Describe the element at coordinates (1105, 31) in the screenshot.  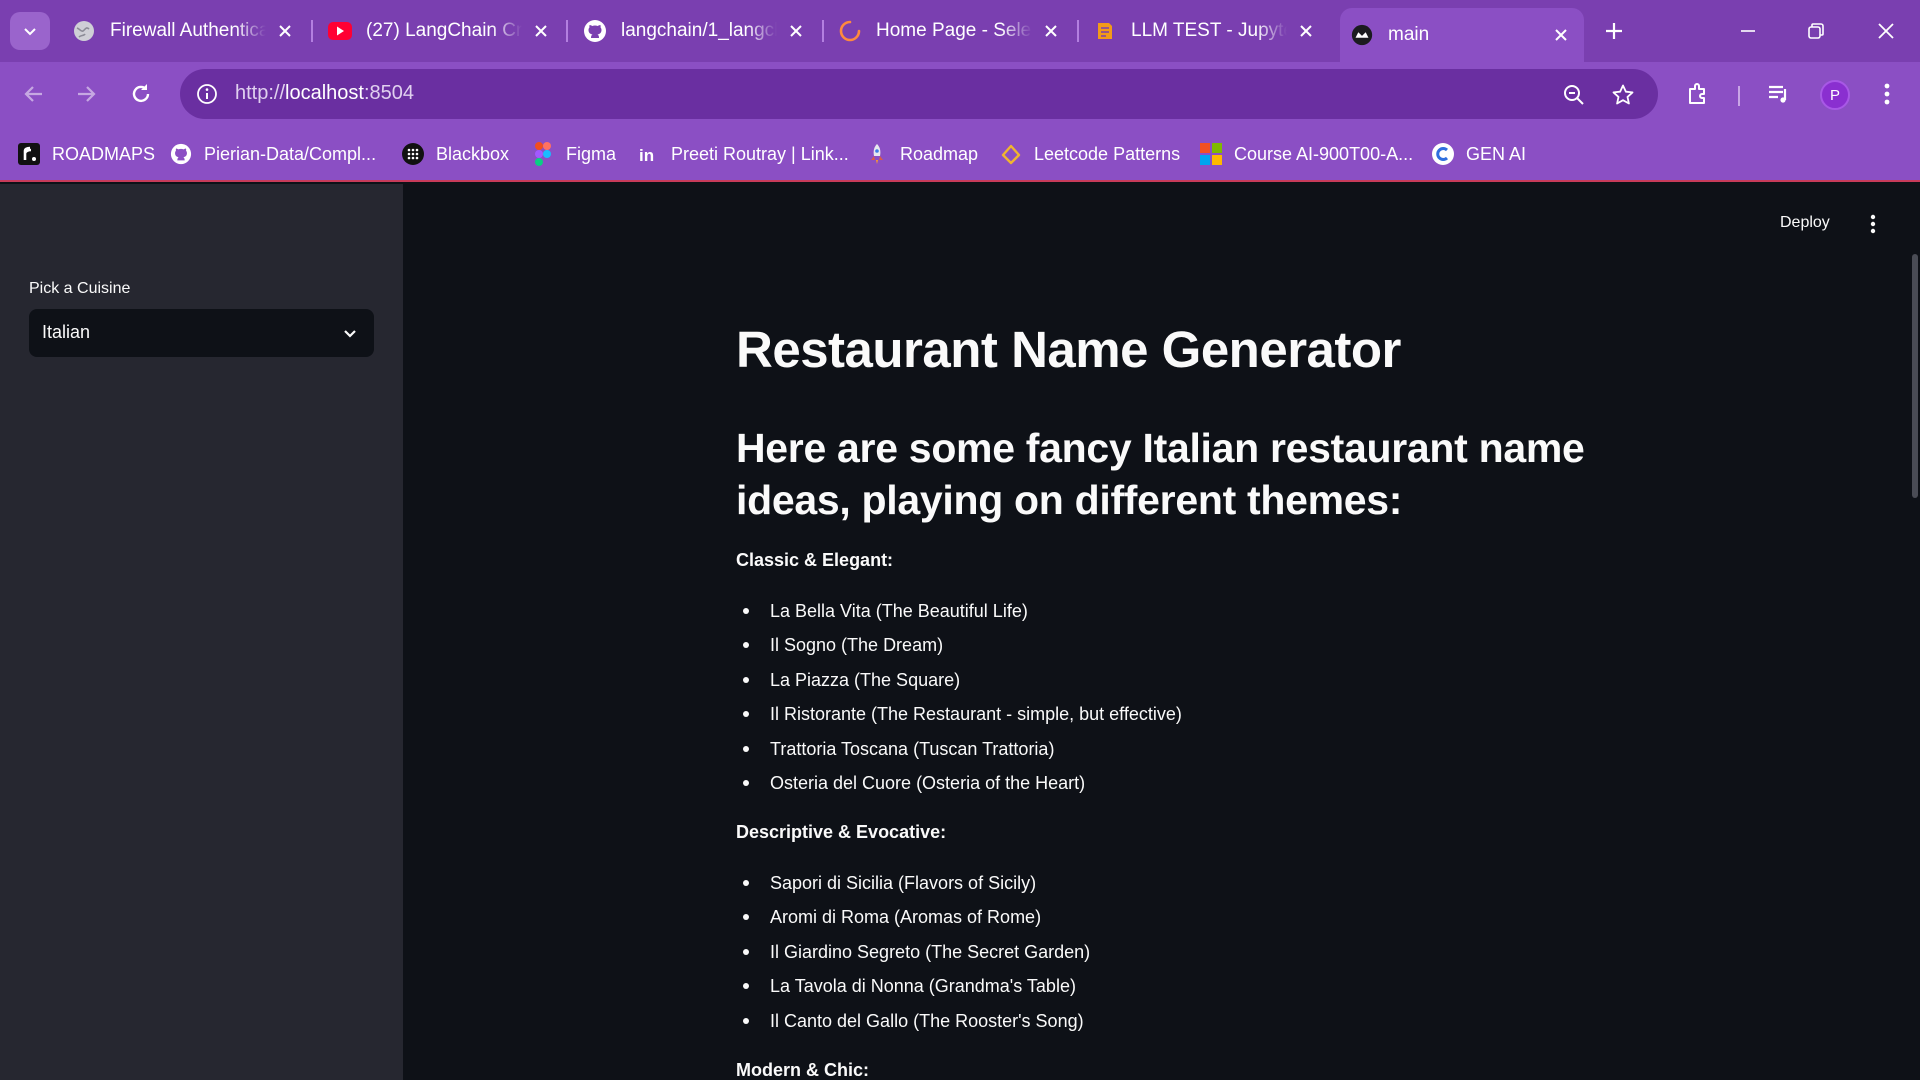
I see `jupyter-icon` at that location.